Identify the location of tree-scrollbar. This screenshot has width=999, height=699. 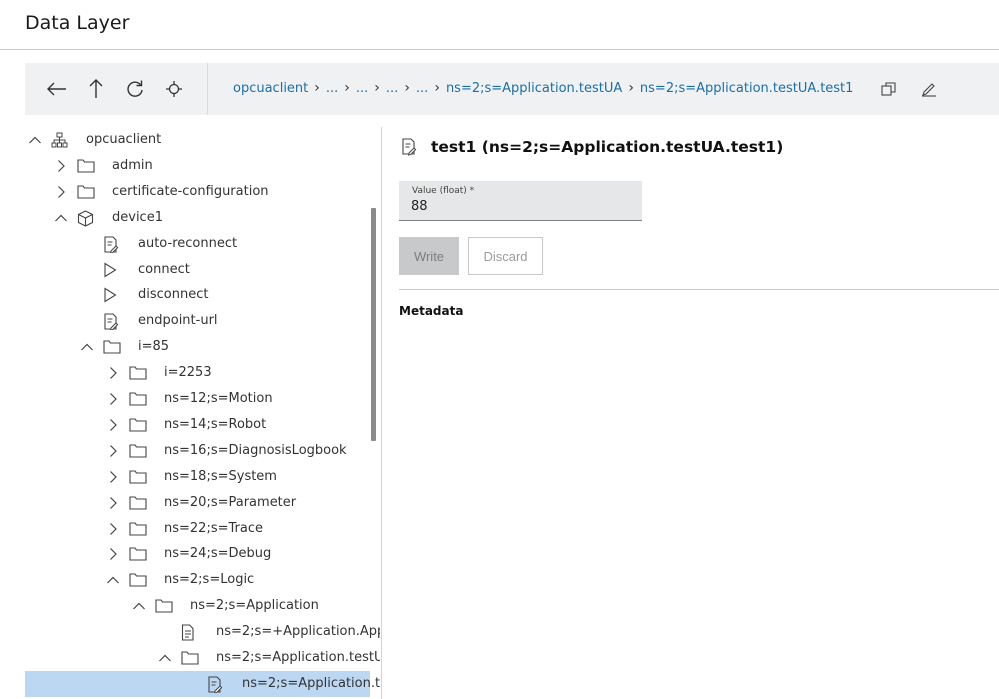
(373, 324).